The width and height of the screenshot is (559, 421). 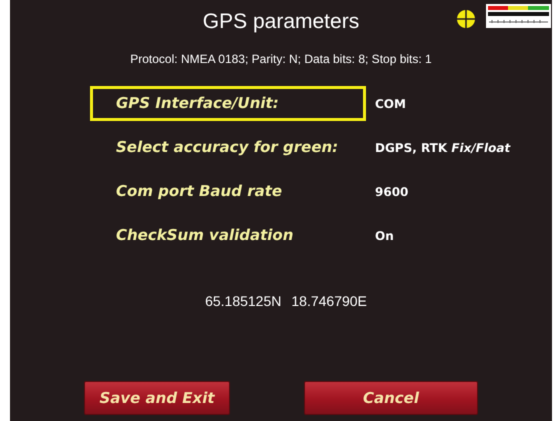 What do you see at coordinates (466, 19) in the screenshot?
I see `crosshair-icon` at bounding box center [466, 19].